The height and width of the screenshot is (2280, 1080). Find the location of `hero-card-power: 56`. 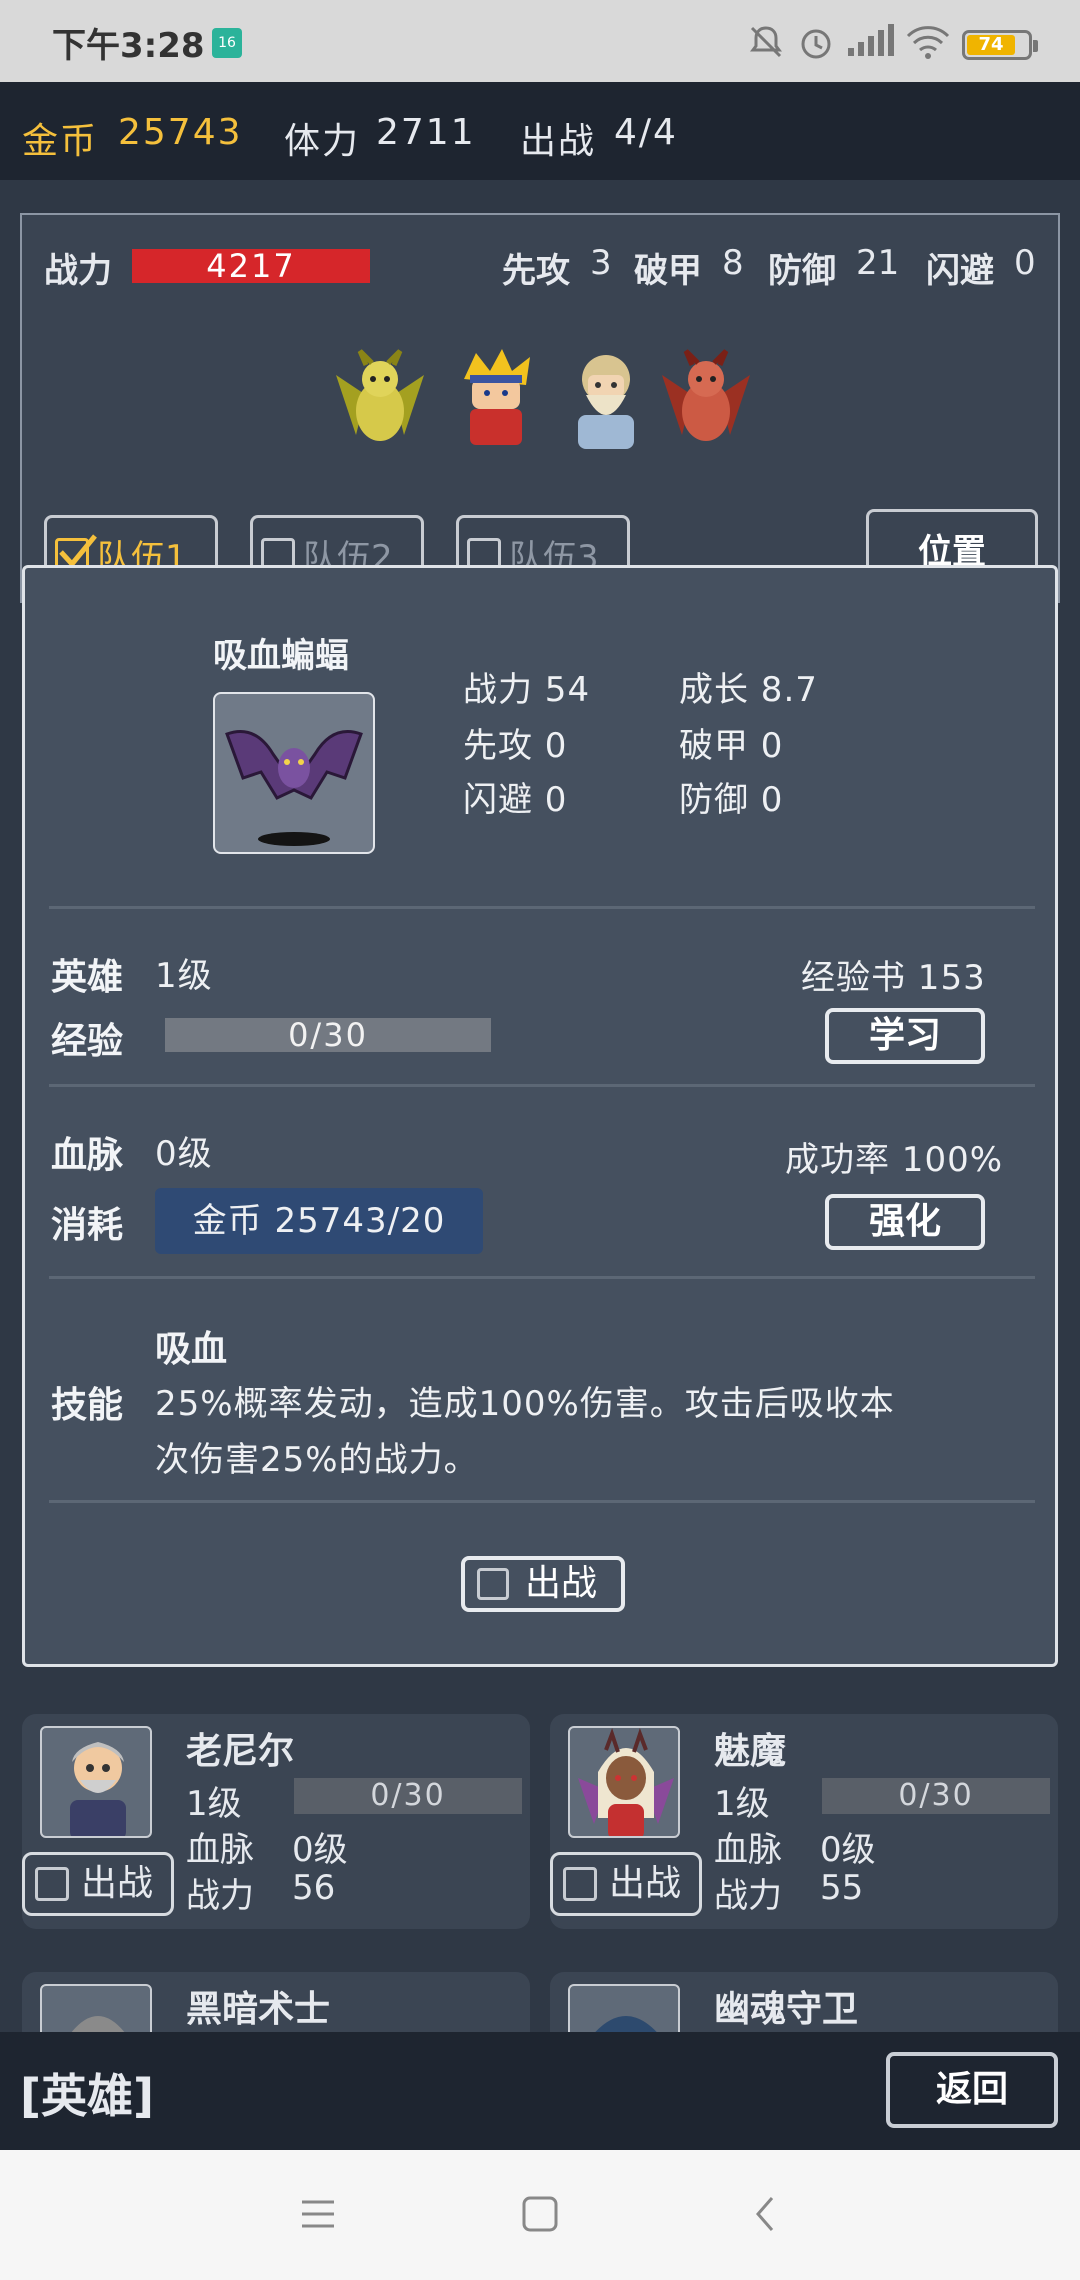

hero-card-power: 56 is located at coordinates (314, 1888).